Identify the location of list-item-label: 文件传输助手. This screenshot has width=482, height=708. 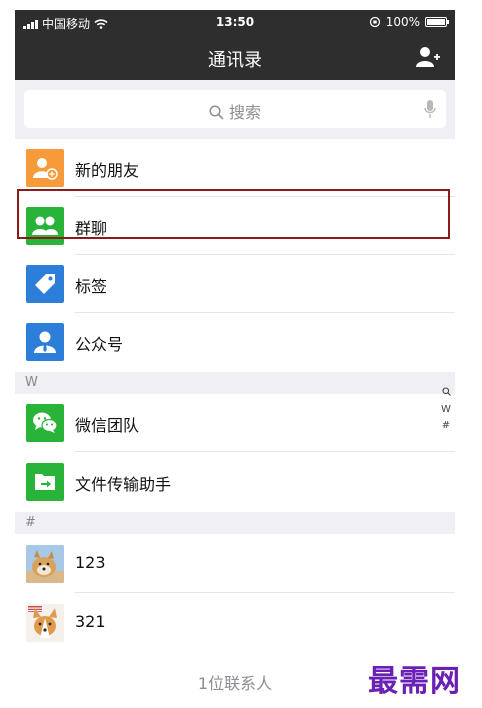
(123, 484).